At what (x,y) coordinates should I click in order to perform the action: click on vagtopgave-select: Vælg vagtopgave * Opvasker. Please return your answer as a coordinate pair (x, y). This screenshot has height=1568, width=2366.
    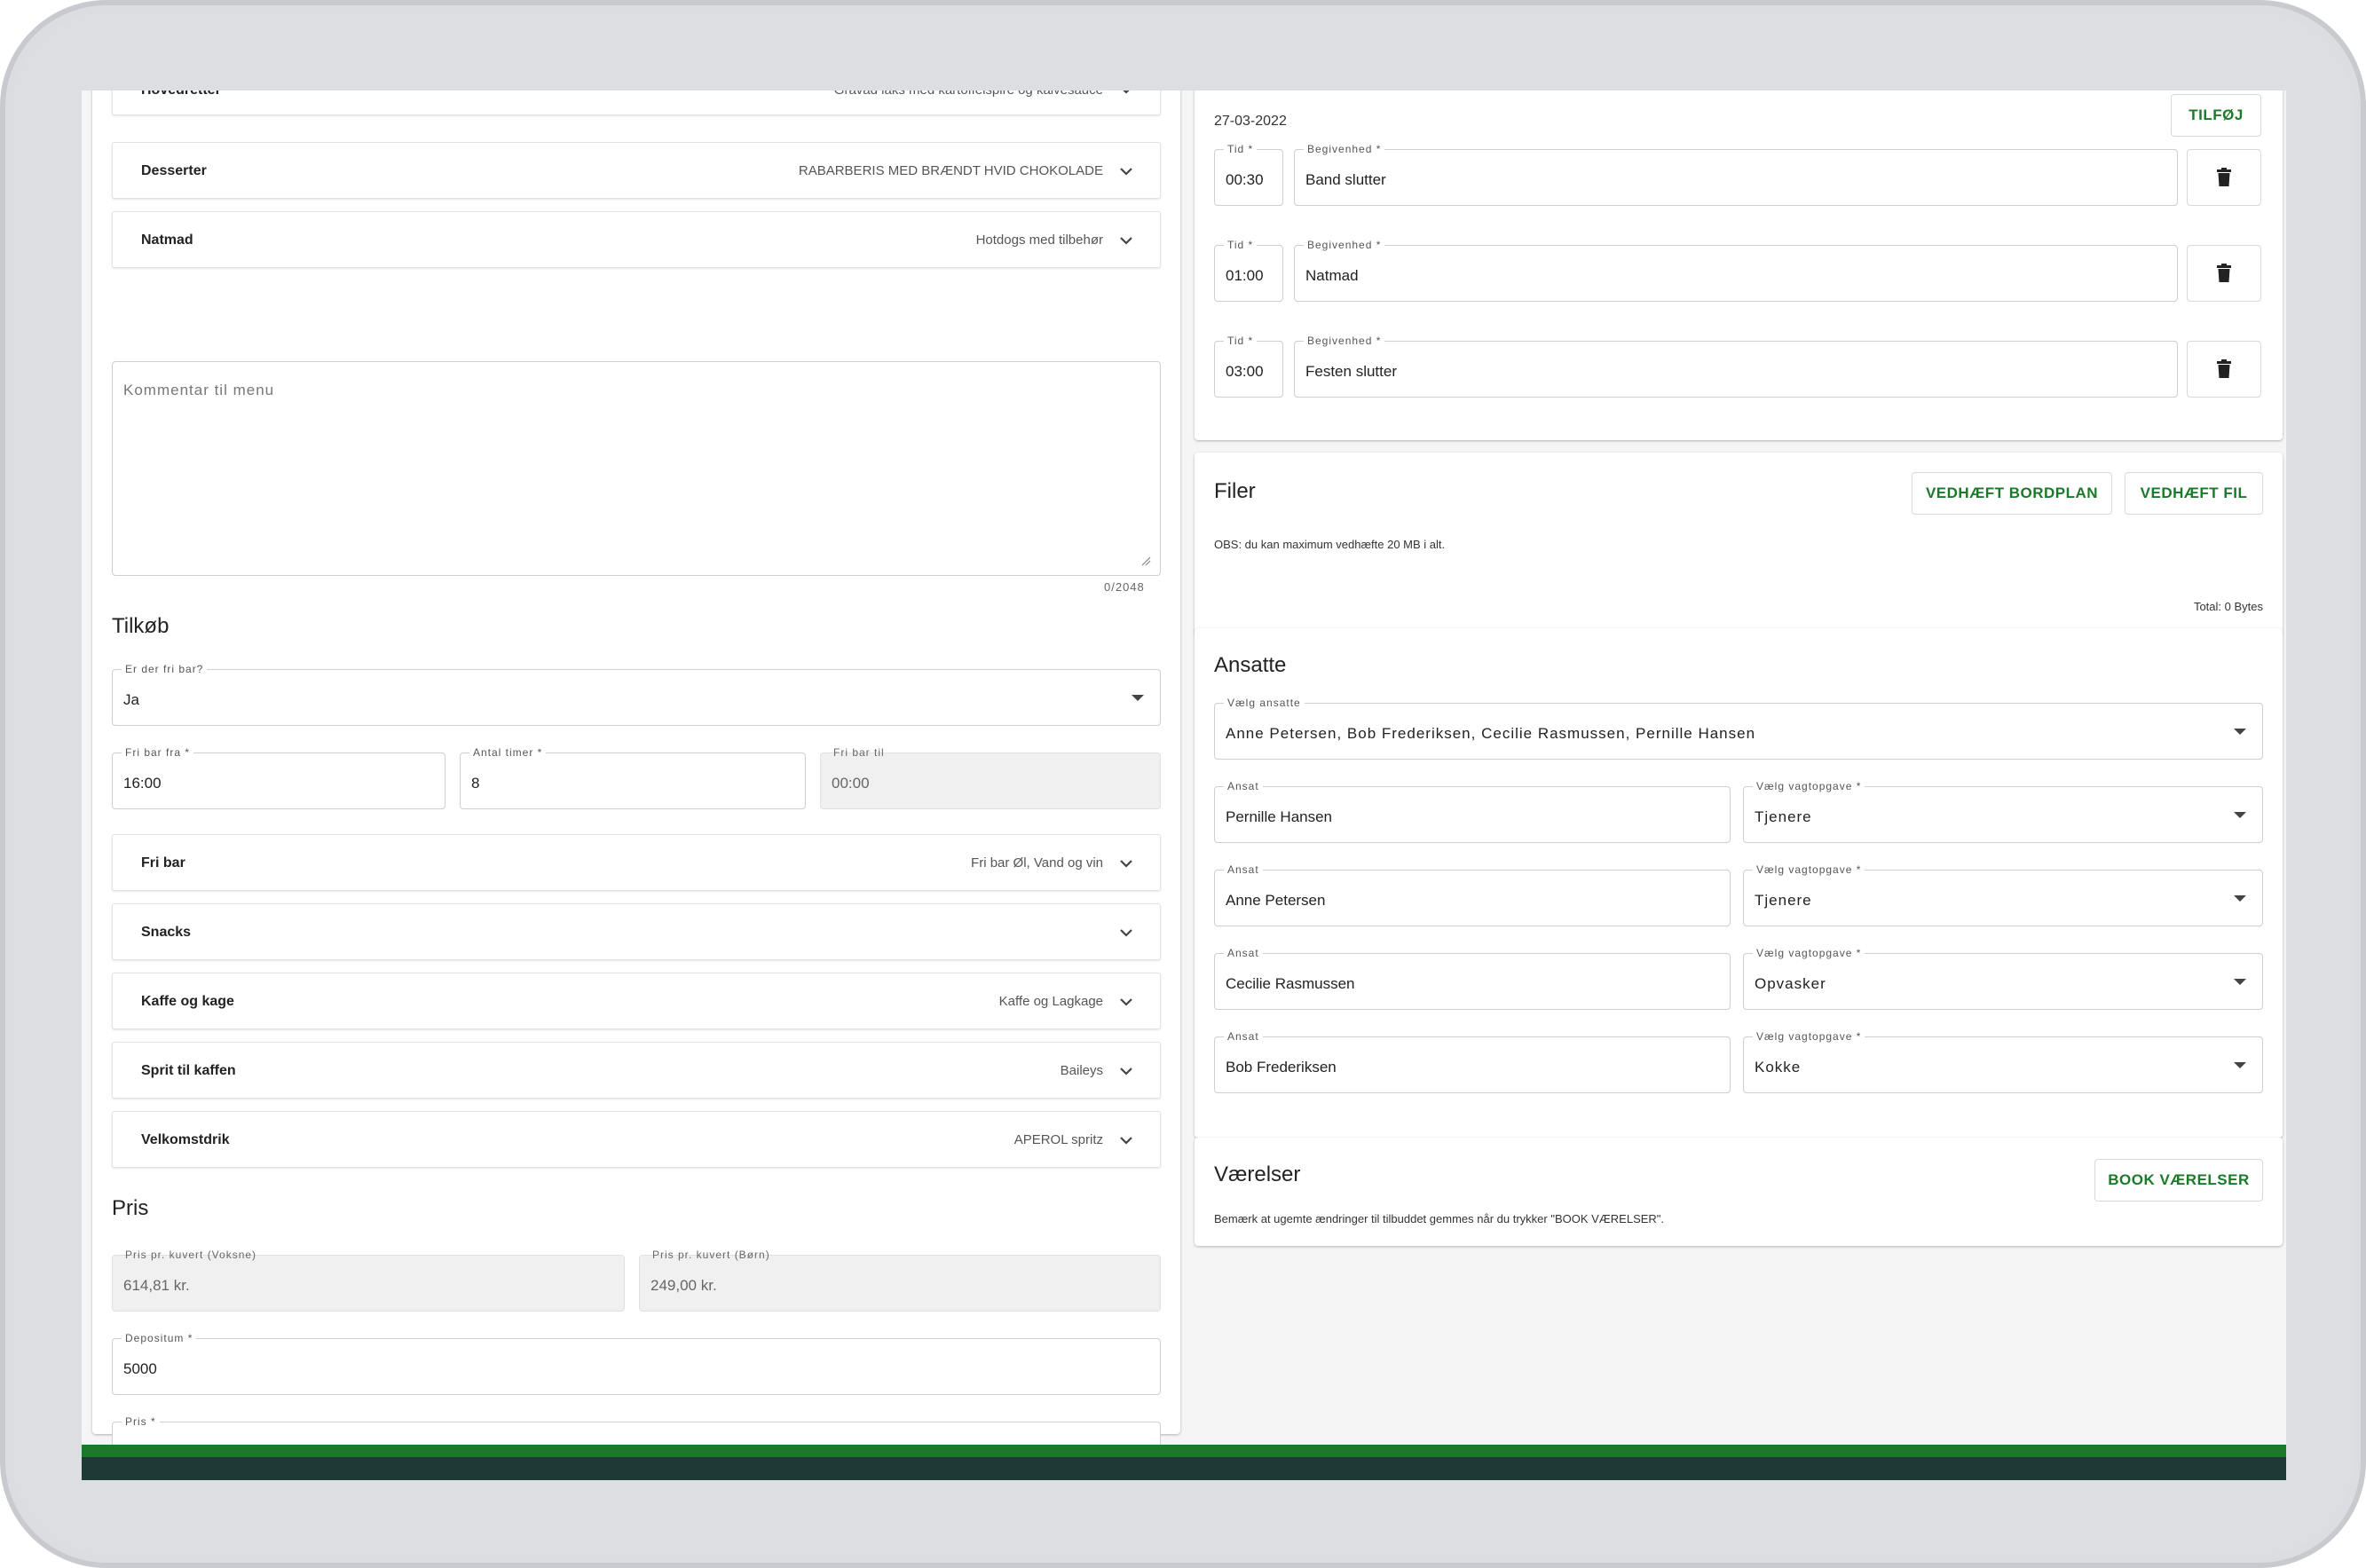
    Looking at the image, I should click on (2003, 978).